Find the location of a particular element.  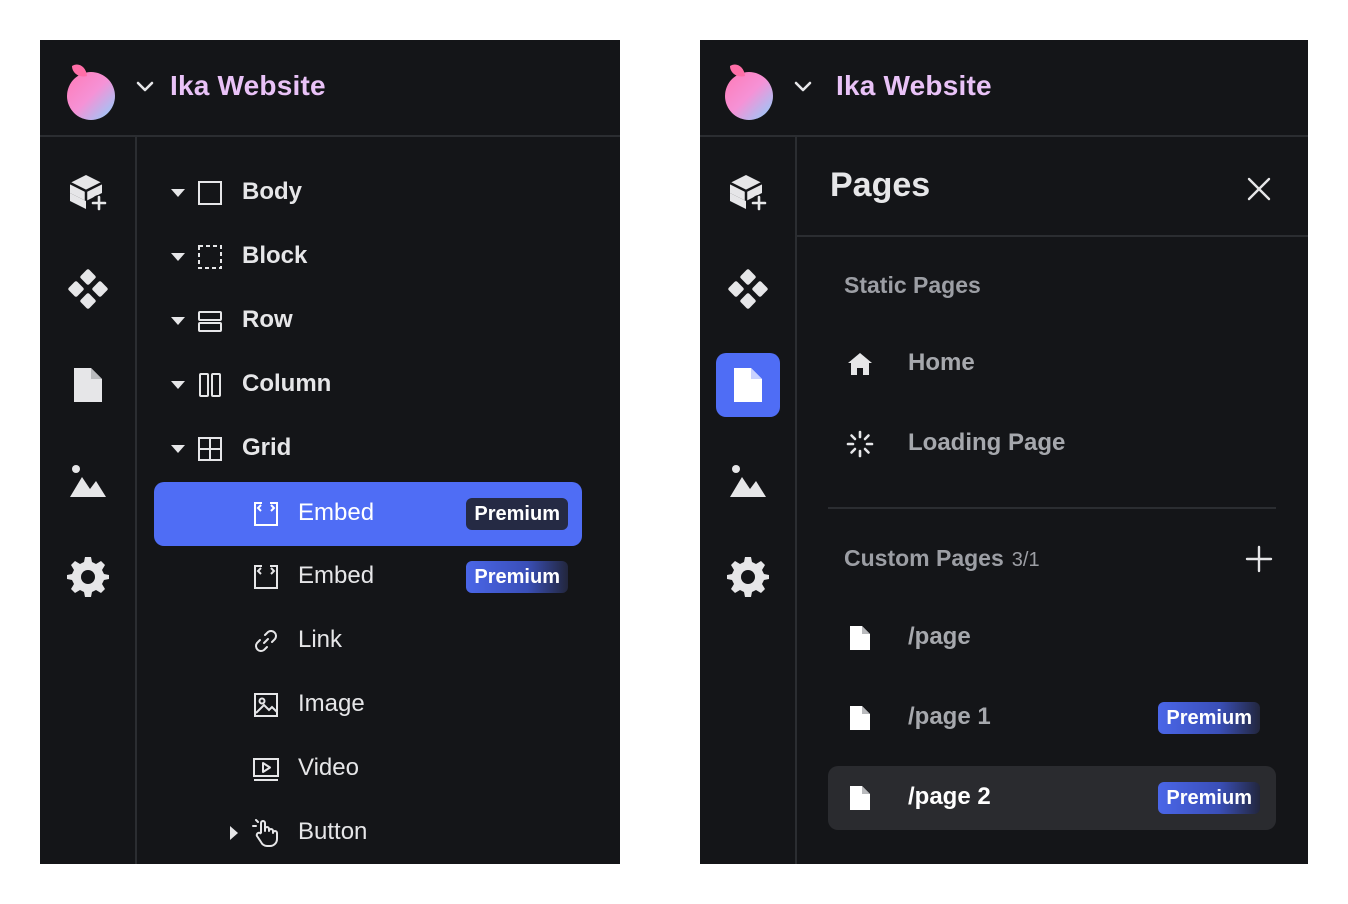

add-page-icon is located at coordinates (1259, 559).